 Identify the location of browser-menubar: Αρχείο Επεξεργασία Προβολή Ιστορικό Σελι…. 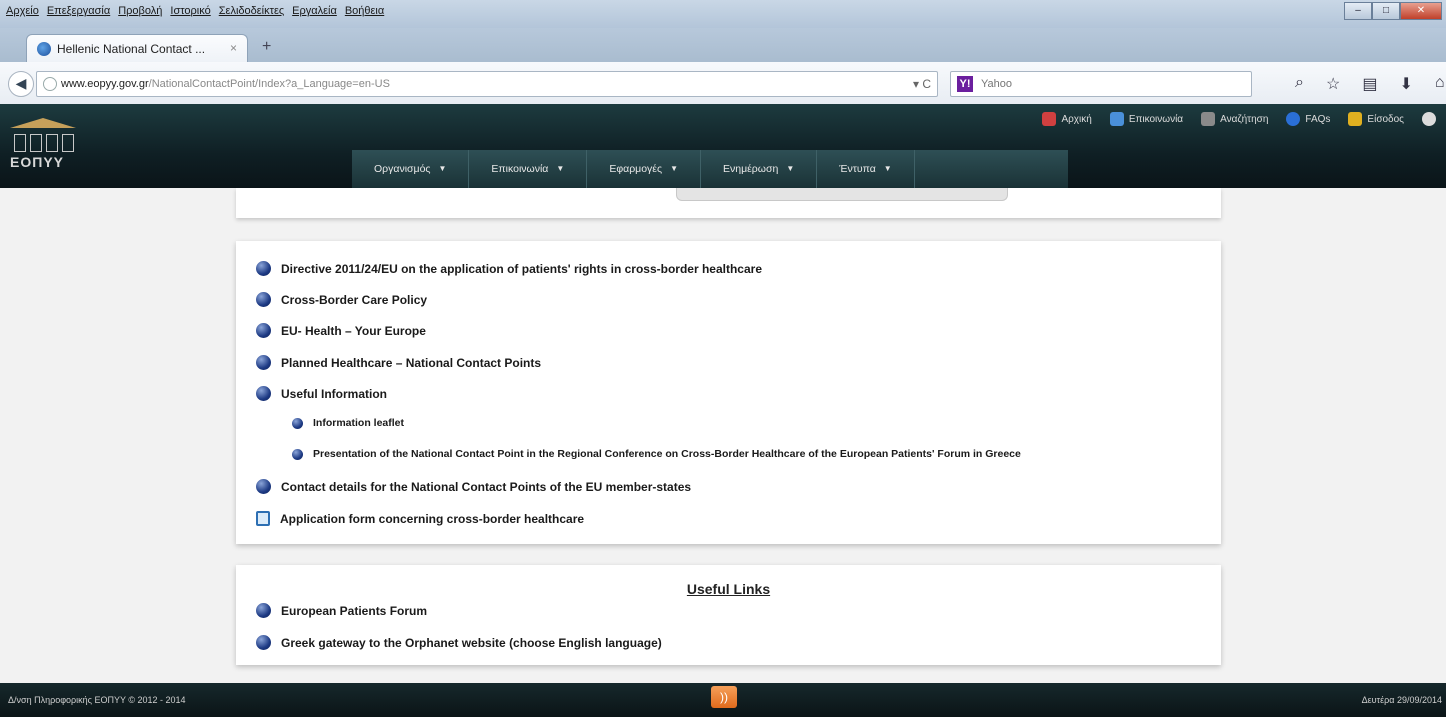
(723, 14).